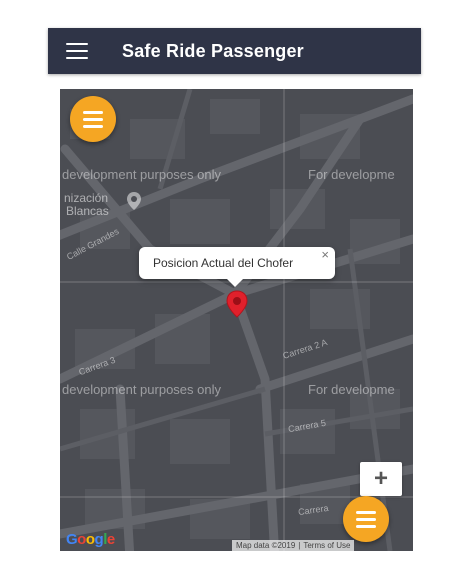  Describe the element at coordinates (213, 50) in the screenshot. I see `app-title: Safe Ride Passenger` at that location.